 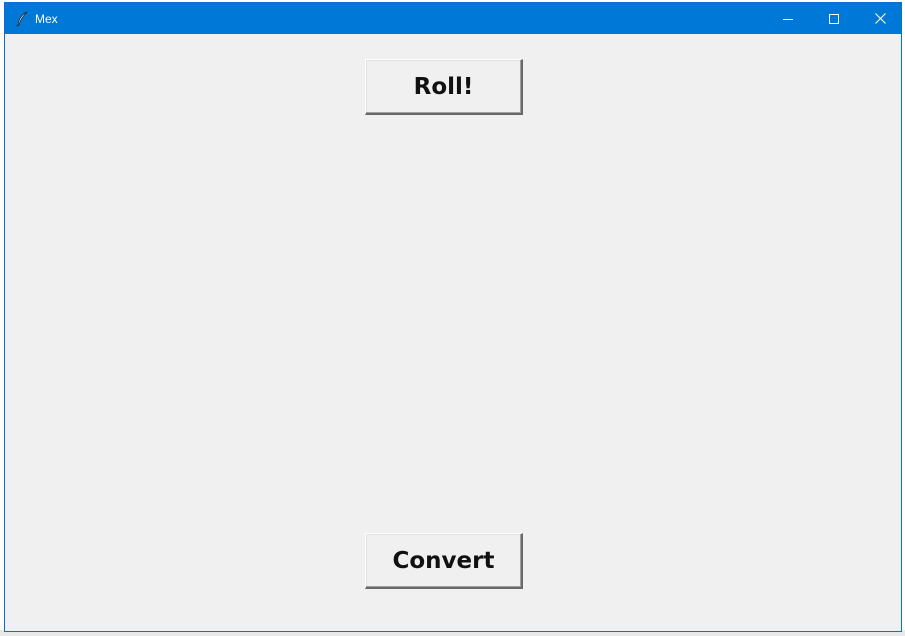 I want to click on minimize-icon, so click(x=788, y=18).